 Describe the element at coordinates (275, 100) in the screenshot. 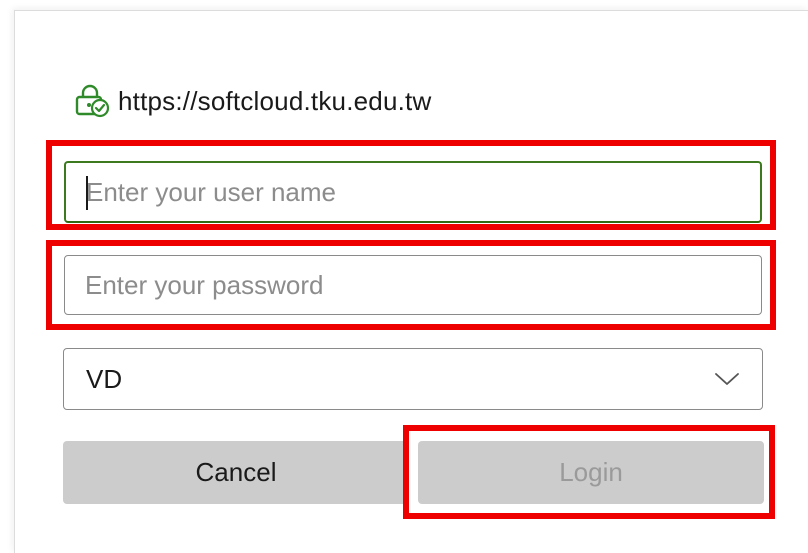

I see `site-url: https://softcloud.tku.edu.tw` at that location.